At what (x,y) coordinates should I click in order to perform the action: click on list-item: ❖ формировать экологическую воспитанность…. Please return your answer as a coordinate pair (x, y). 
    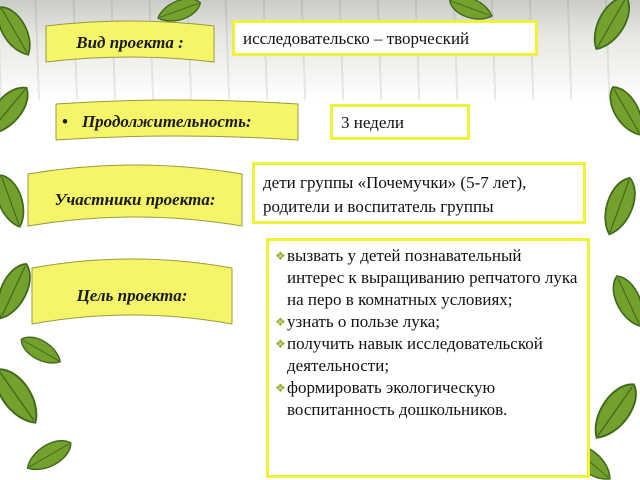
    Looking at the image, I should click on (428, 399).